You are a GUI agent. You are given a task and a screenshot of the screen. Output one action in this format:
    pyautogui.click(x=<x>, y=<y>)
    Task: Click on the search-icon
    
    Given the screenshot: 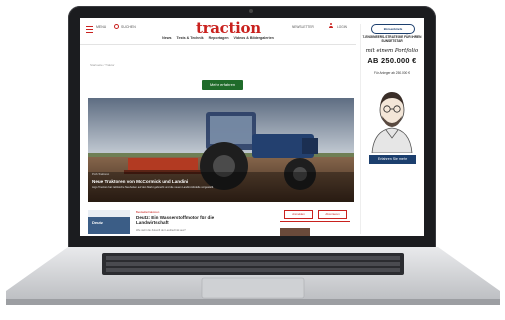 What is the action you would take?
    pyautogui.click(x=116, y=26)
    